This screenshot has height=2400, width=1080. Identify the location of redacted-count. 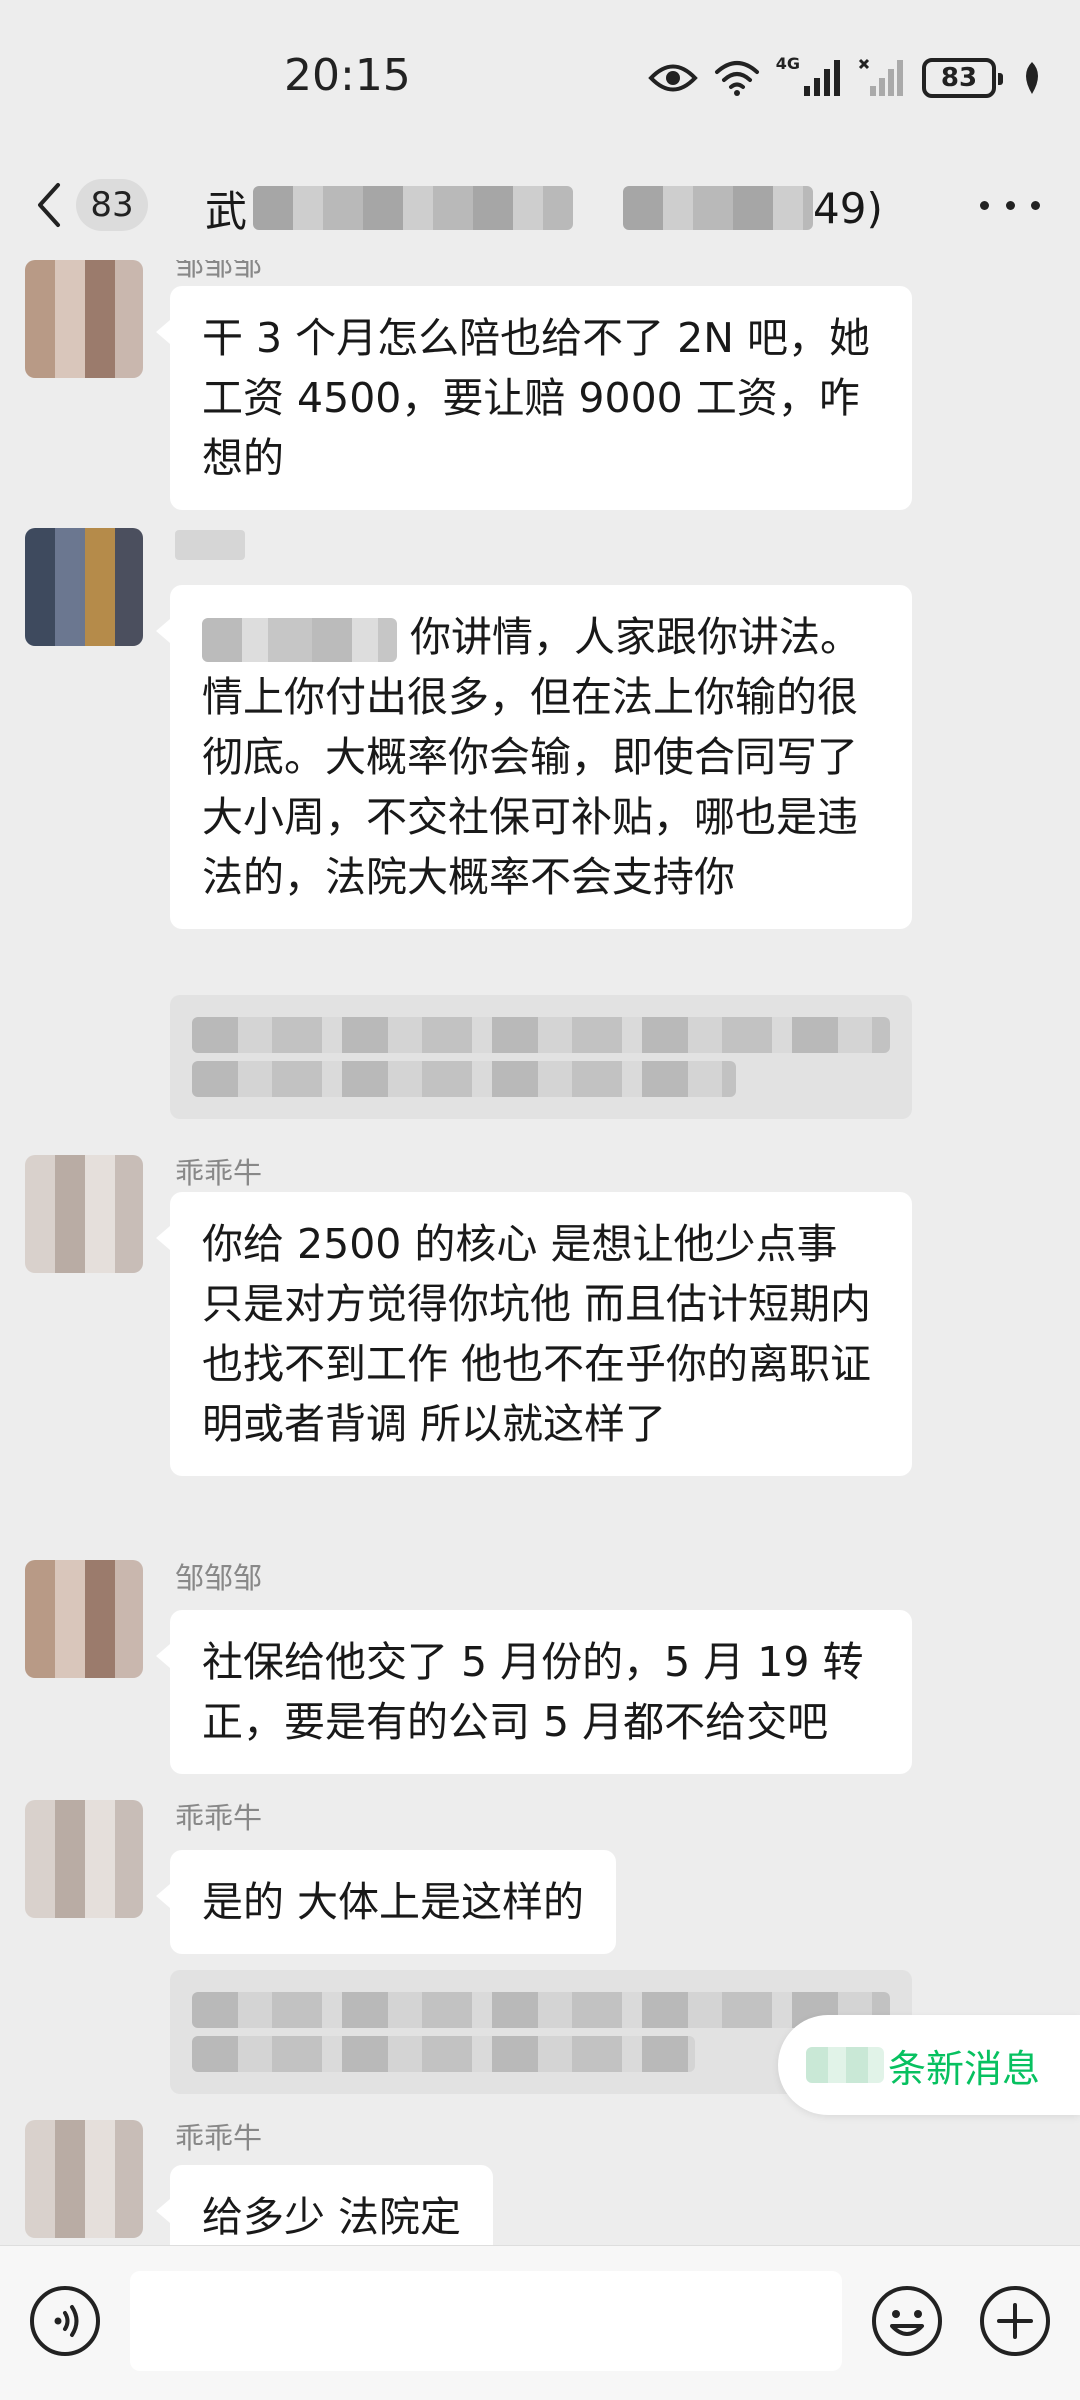
(844, 2065).